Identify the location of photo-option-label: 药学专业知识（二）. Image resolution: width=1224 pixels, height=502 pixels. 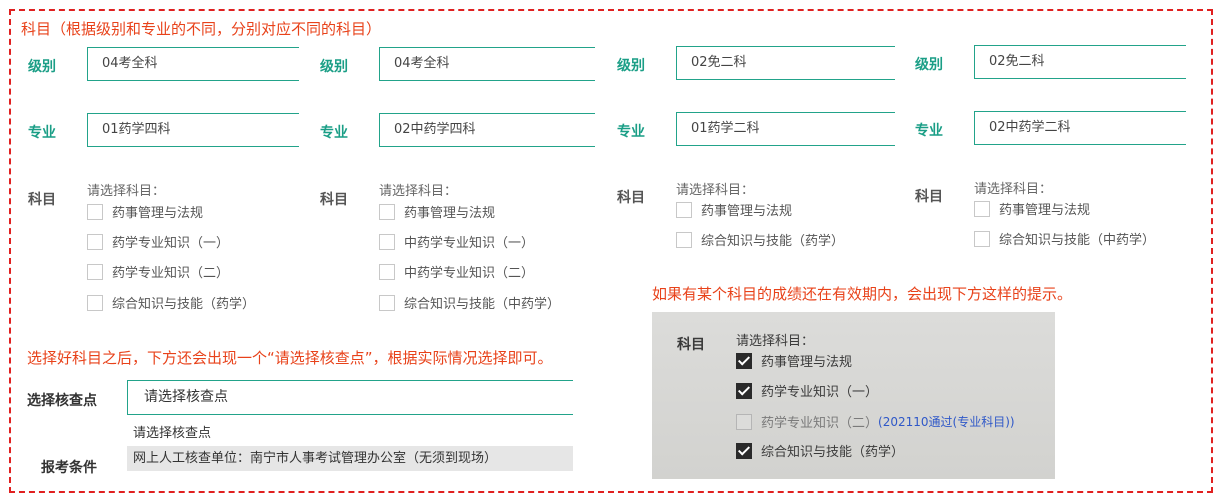
(820, 423).